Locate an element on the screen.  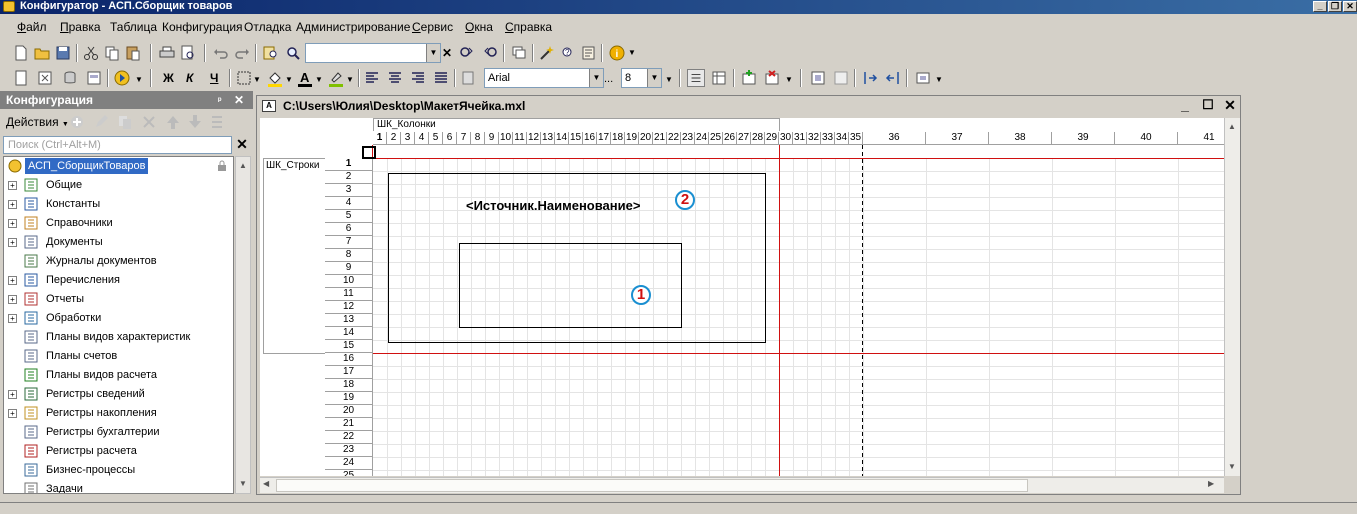
tree-item: Планы видов характеристик is located at coordinates (118, 337).